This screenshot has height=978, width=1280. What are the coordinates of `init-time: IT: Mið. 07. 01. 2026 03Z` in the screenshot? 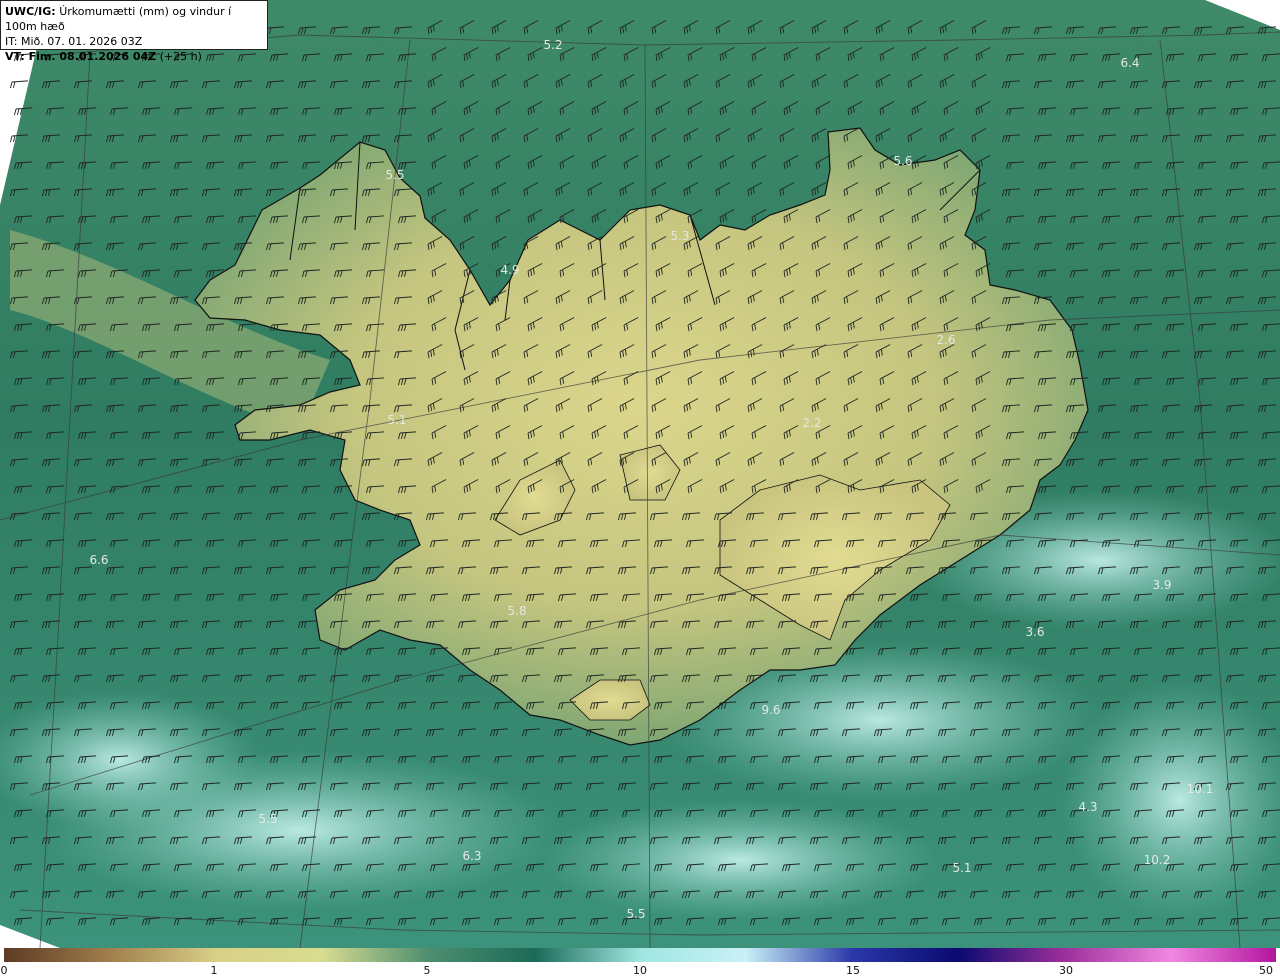 It's located at (74, 41).